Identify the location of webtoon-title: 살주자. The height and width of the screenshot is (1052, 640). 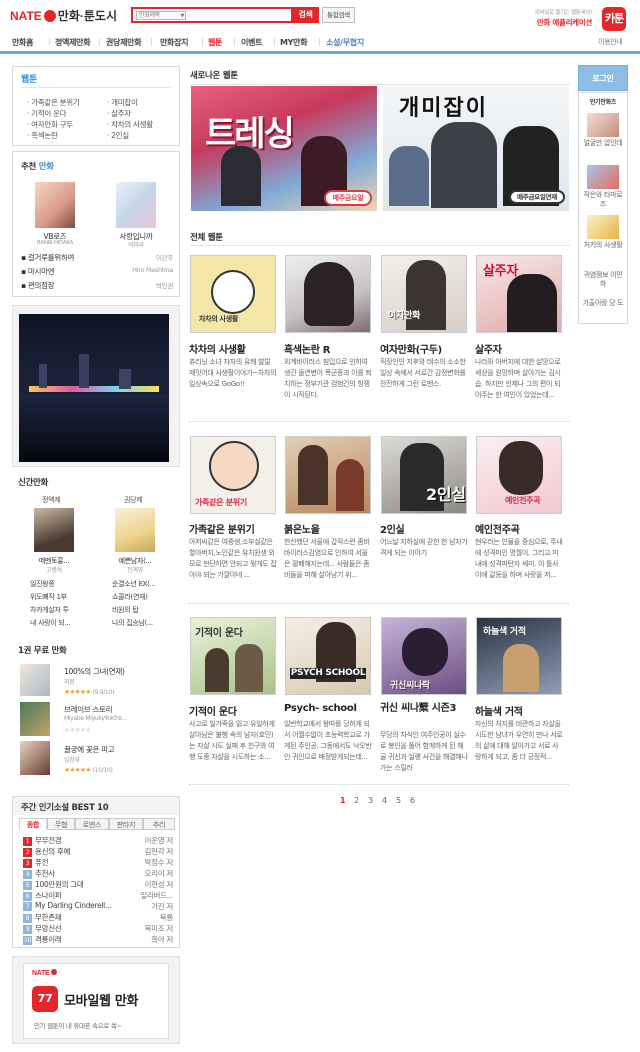
(488, 348).